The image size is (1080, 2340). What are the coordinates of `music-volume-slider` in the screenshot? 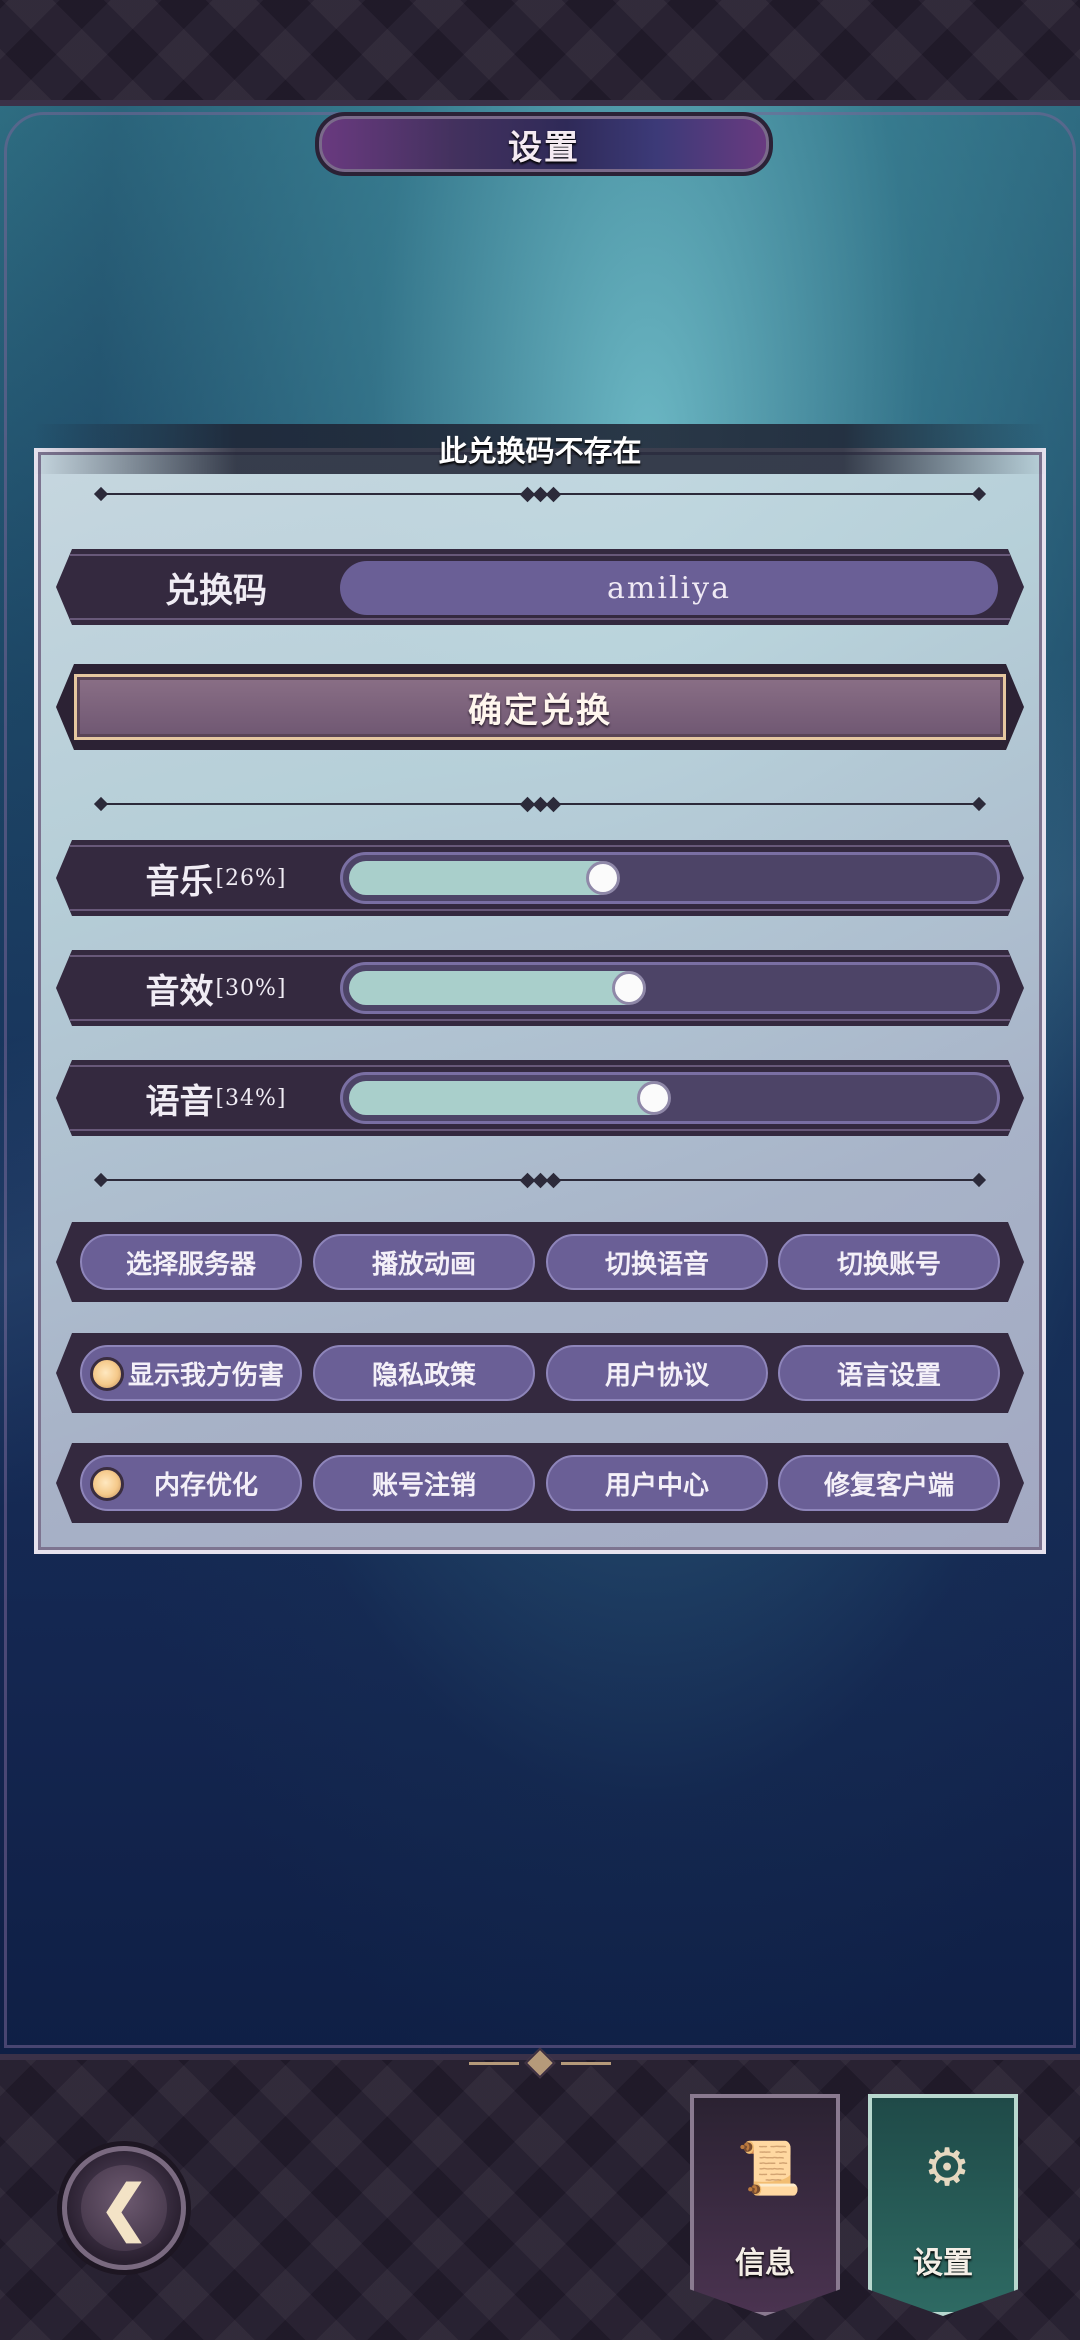 It's located at (670, 878).